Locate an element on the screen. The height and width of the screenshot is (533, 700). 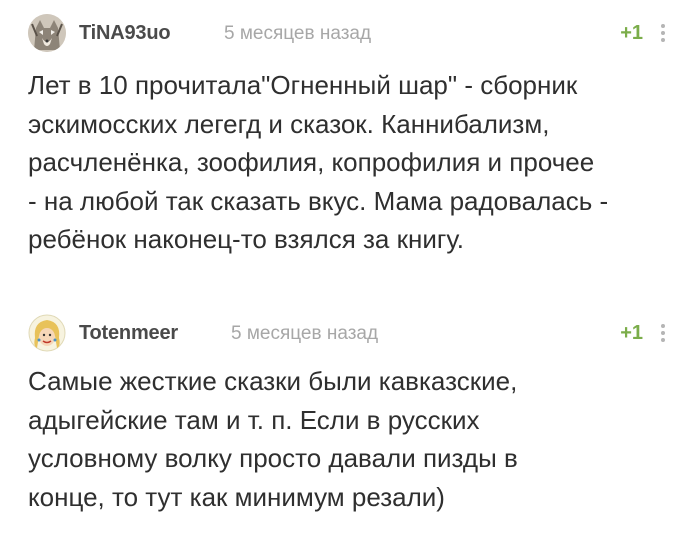
comment-header: Totenmeer 5 месяцев назад +1 is located at coordinates (350, 334).